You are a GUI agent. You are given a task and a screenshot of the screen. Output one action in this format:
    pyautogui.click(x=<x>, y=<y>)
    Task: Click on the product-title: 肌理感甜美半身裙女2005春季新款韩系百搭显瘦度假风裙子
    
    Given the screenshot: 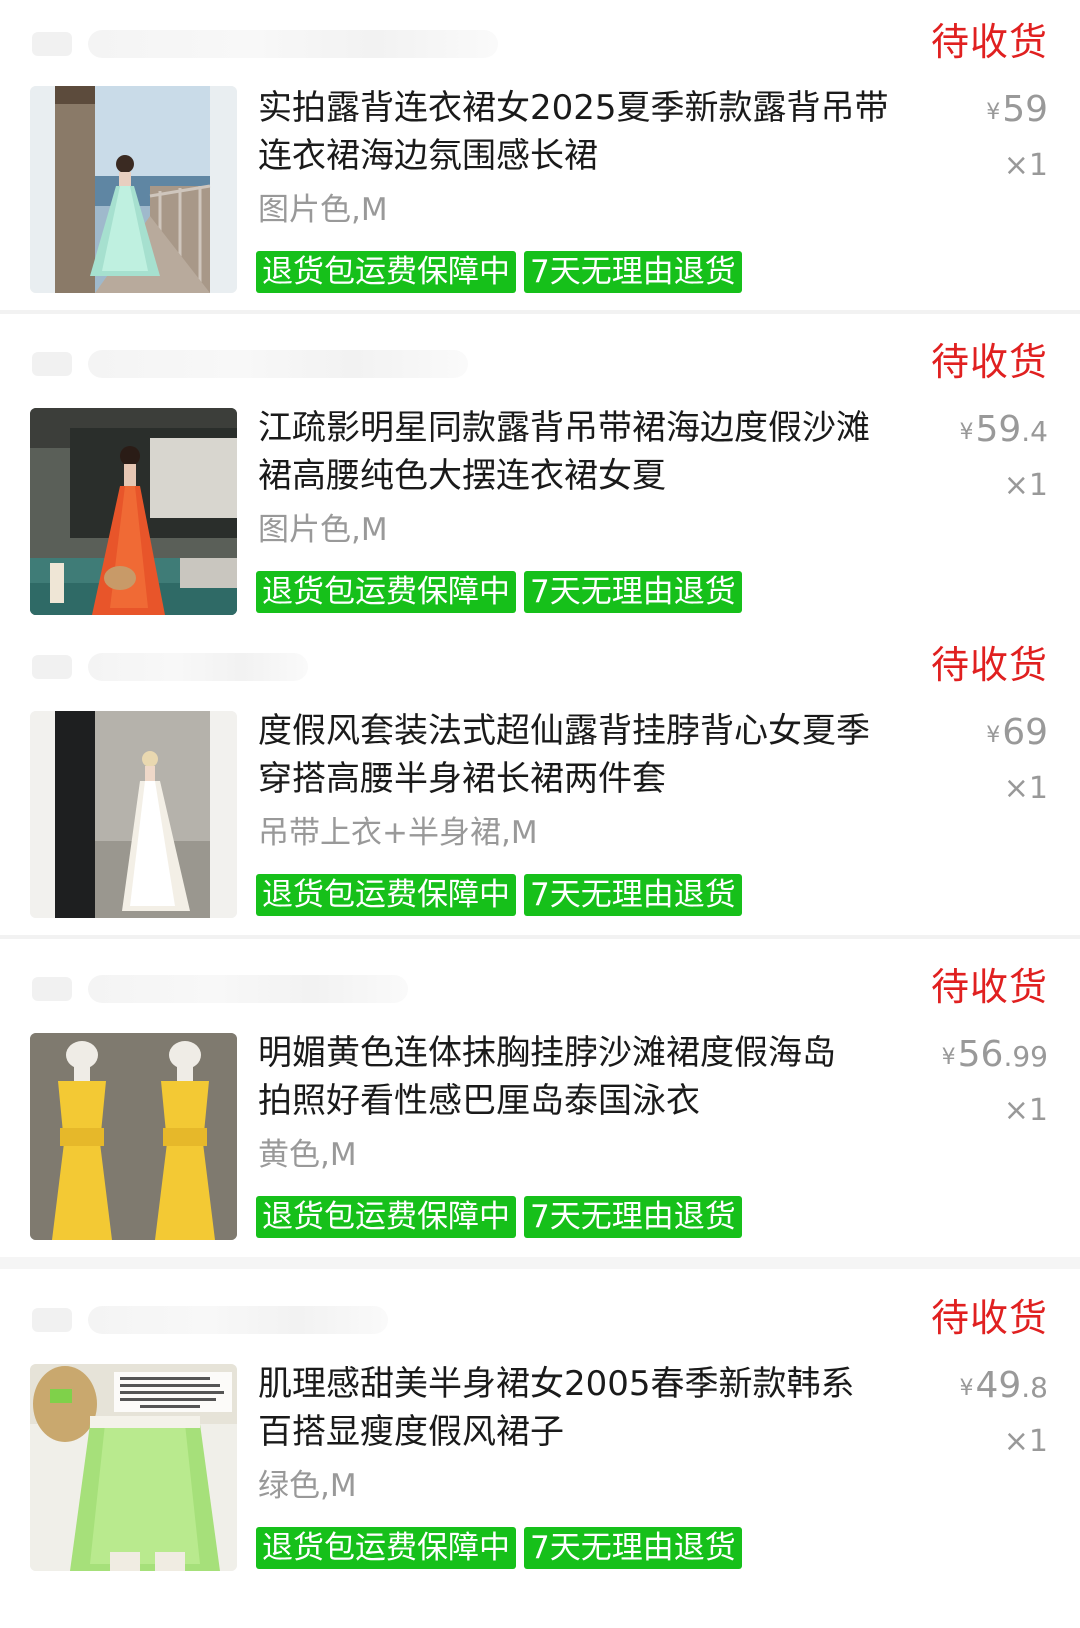 What is the action you would take?
    pyautogui.click(x=573, y=1408)
    